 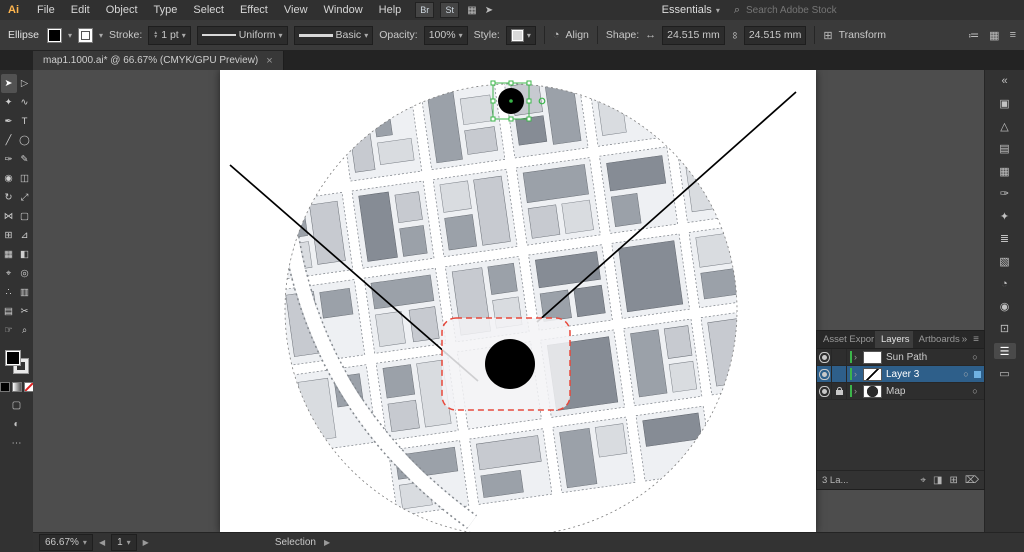 What do you see at coordinates (927, 357) in the screenshot?
I see `layer-name: Sun Path` at bounding box center [927, 357].